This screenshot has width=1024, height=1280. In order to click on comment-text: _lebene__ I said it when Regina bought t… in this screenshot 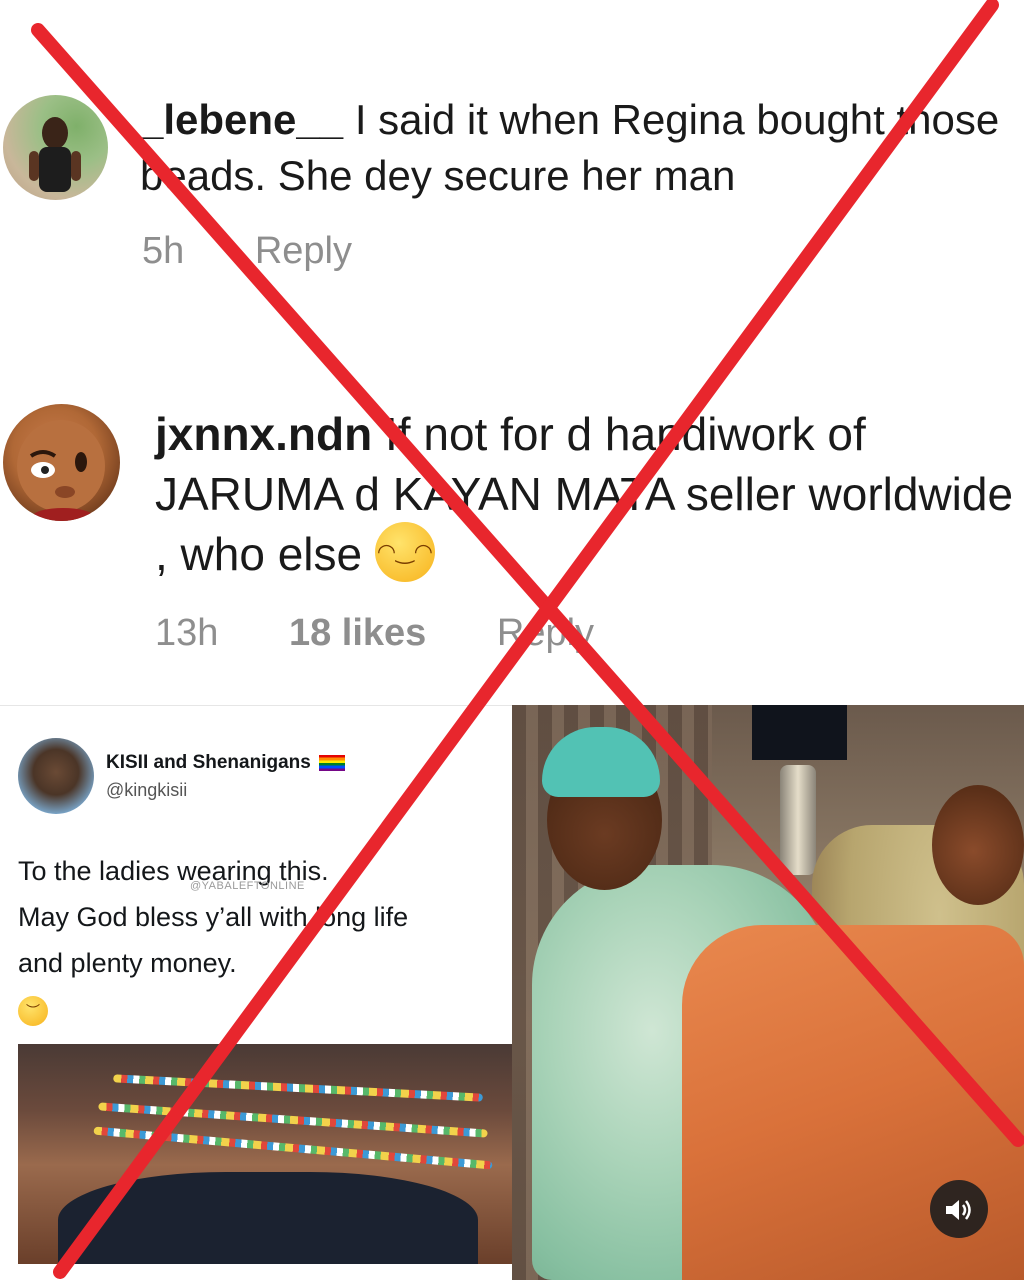, I will do `click(577, 148)`.